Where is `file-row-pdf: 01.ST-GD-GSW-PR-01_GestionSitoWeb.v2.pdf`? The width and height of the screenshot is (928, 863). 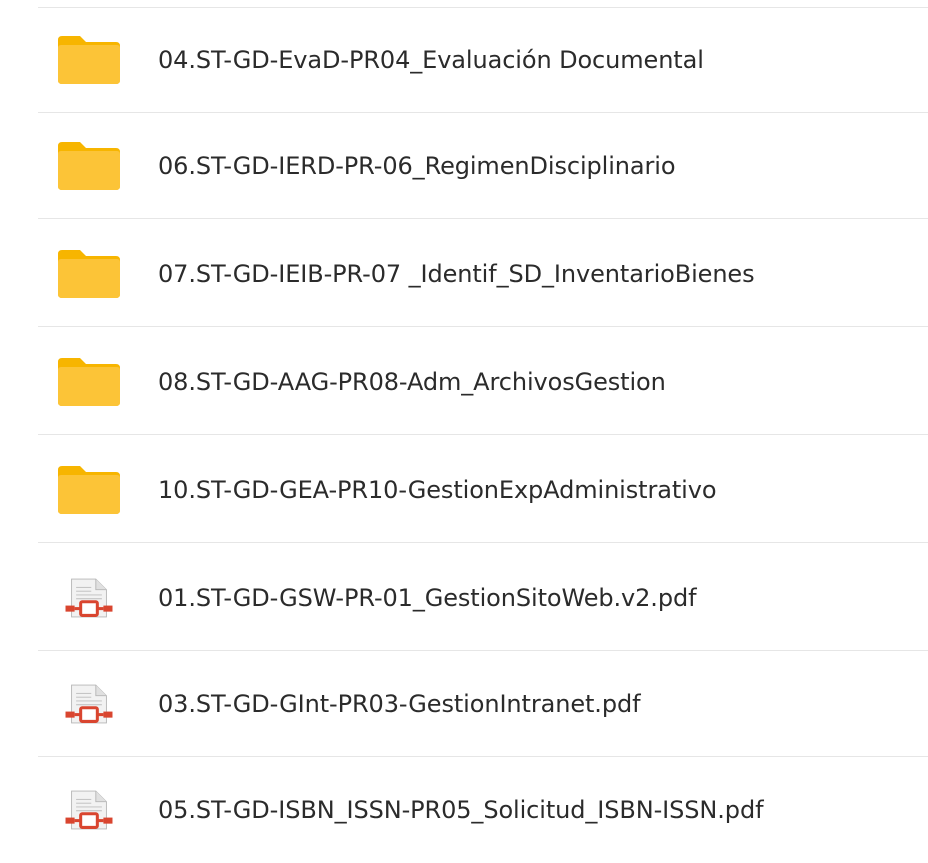
file-row-pdf: 01.ST-GD-GSW-PR-01_GestionSitoWeb.v2.pdf is located at coordinates (464, 598).